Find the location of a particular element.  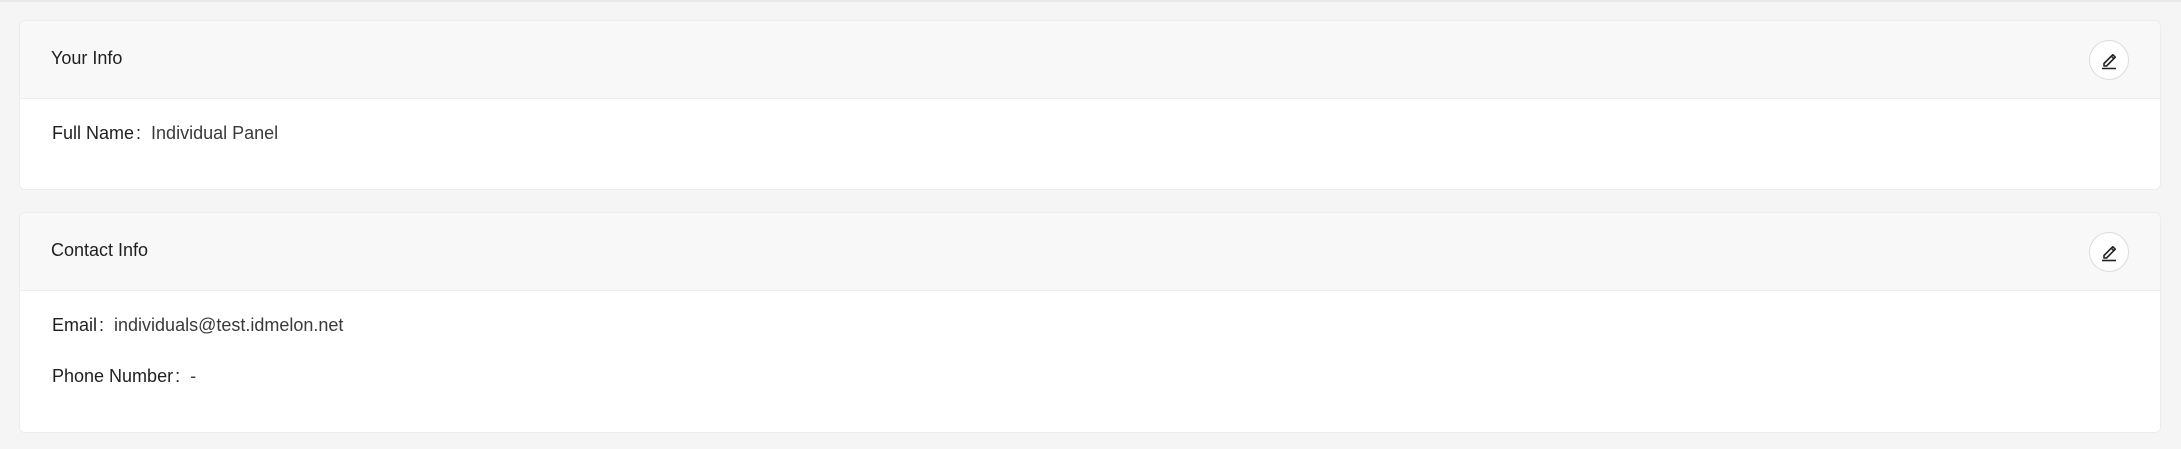

edit-contact-info-button is located at coordinates (2109, 252).